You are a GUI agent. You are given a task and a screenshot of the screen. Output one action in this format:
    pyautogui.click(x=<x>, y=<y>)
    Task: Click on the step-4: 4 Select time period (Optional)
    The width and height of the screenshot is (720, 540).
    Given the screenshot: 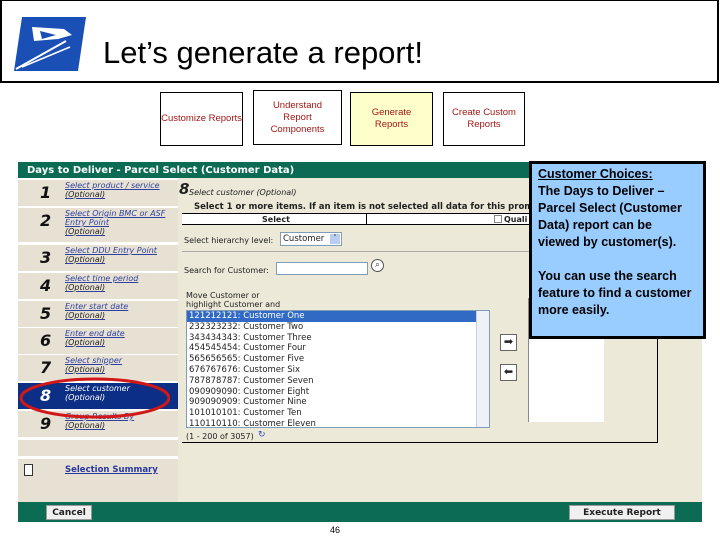 What is the action you would take?
    pyautogui.click(x=98, y=286)
    